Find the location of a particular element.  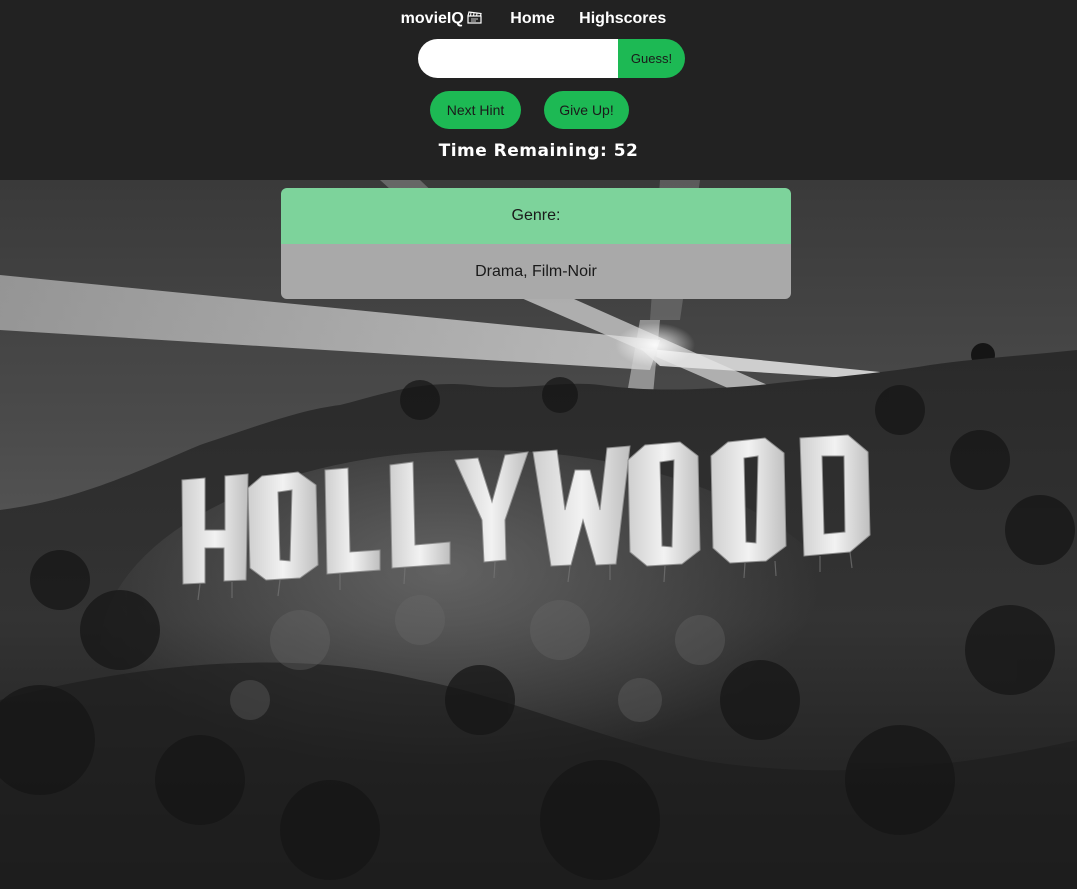

time-remaining: Time Remaining: 52 is located at coordinates (538, 151).